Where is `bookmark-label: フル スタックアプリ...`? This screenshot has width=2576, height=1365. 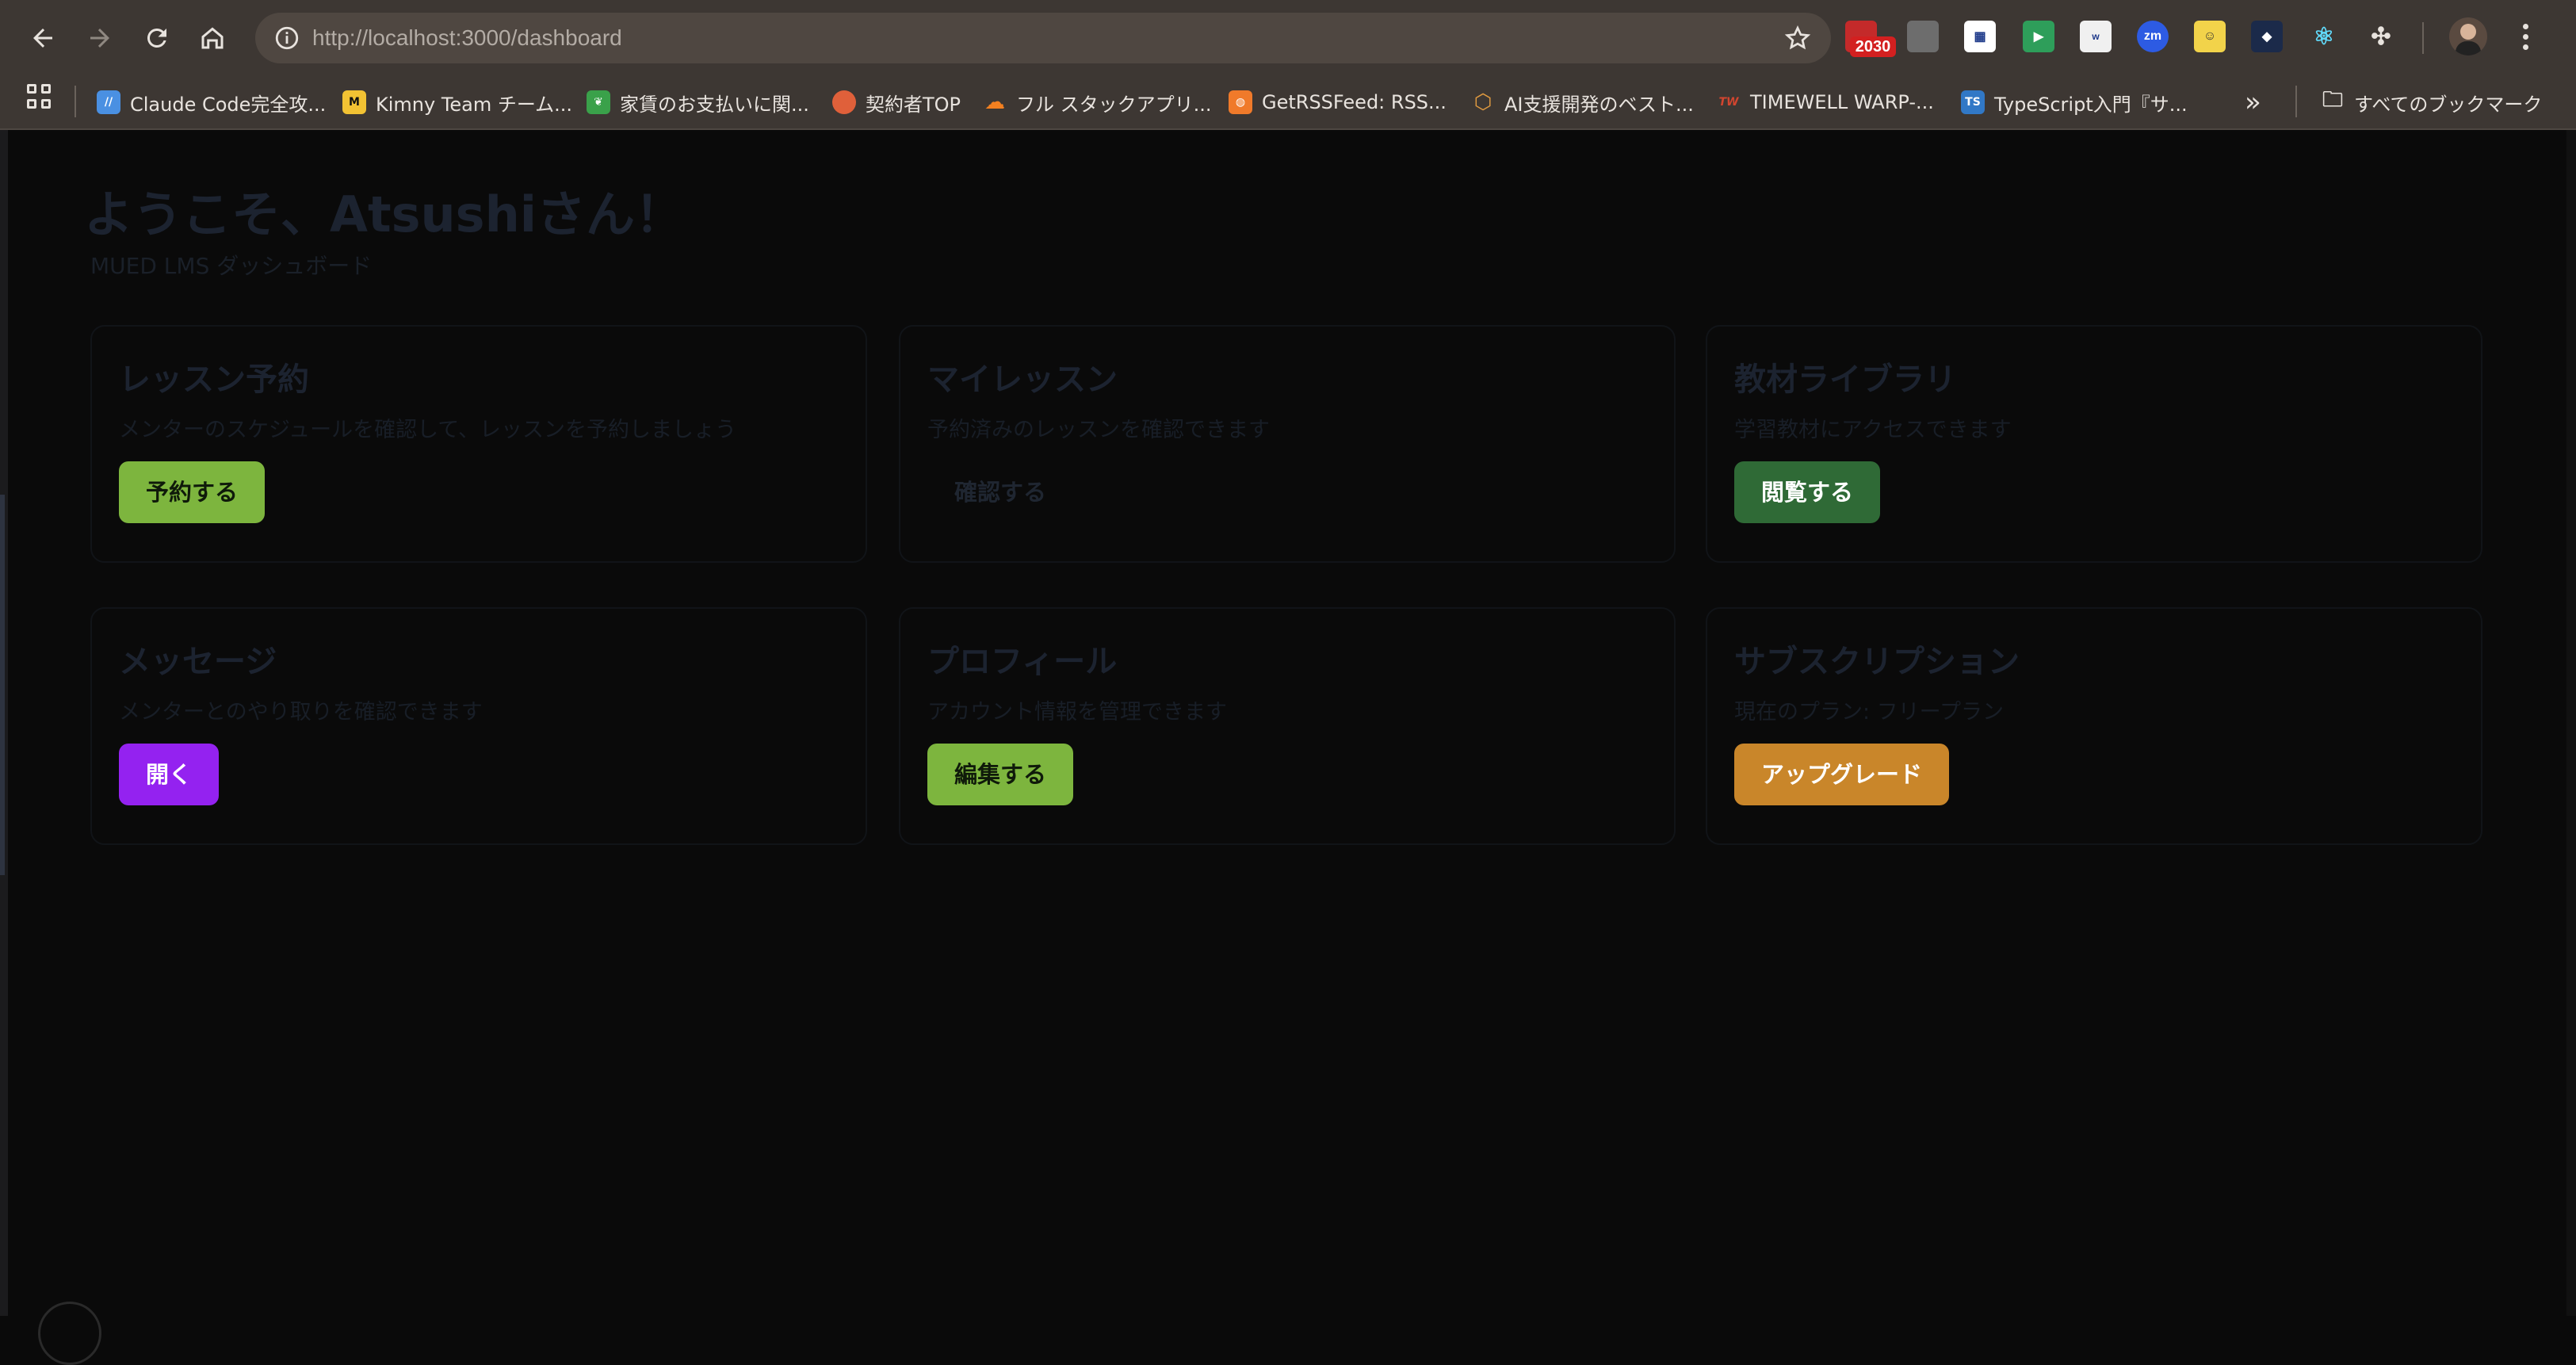
bookmark-label: フル スタックアプリ... is located at coordinates (1114, 104).